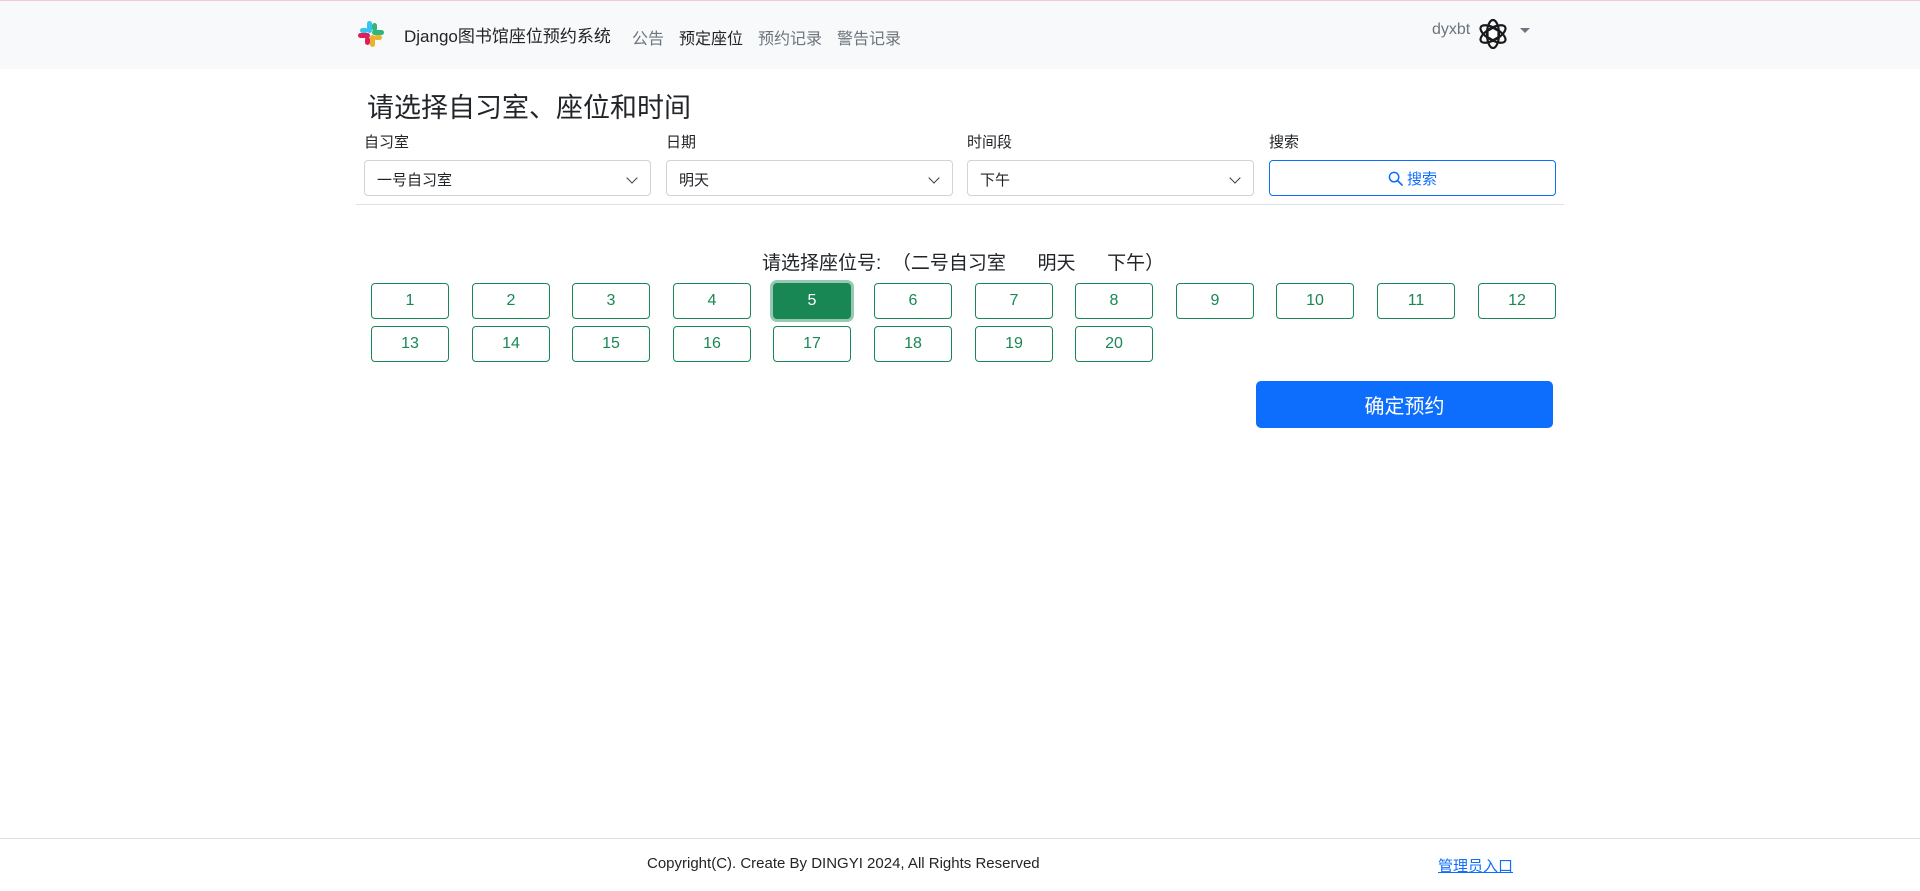 Image resolution: width=1920 pixels, height=891 pixels. Describe the element at coordinates (410, 344) in the screenshot. I see `seat-button-13: 13` at that location.